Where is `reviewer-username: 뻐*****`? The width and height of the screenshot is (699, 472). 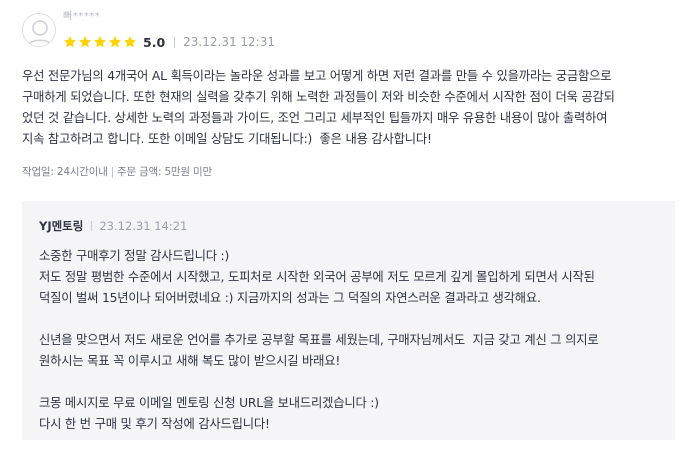
reviewer-username: 뻐***** is located at coordinates (82, 16).